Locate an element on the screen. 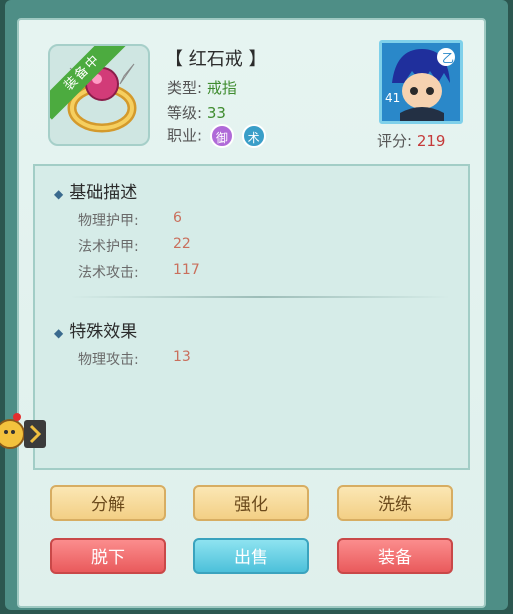 This screenshot has height=614, width=513. side-chat-widget is located at coordinates (24, 432).